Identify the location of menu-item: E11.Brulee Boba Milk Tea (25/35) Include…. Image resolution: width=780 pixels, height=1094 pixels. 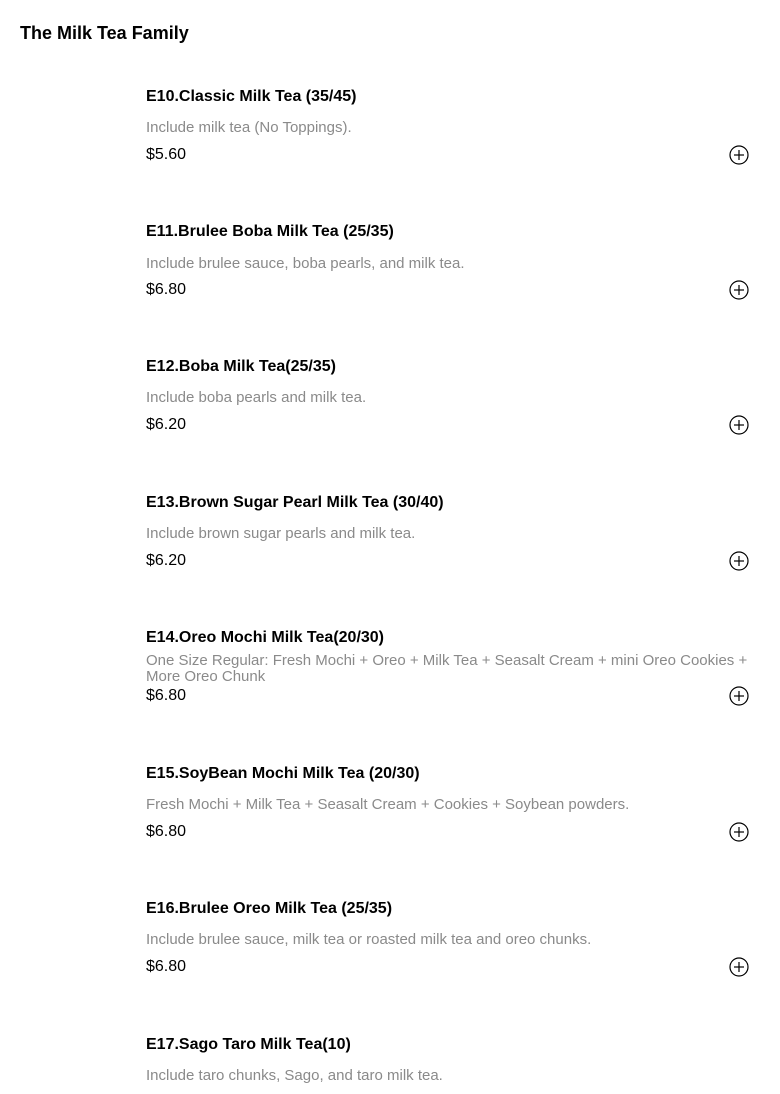
(453, 277).